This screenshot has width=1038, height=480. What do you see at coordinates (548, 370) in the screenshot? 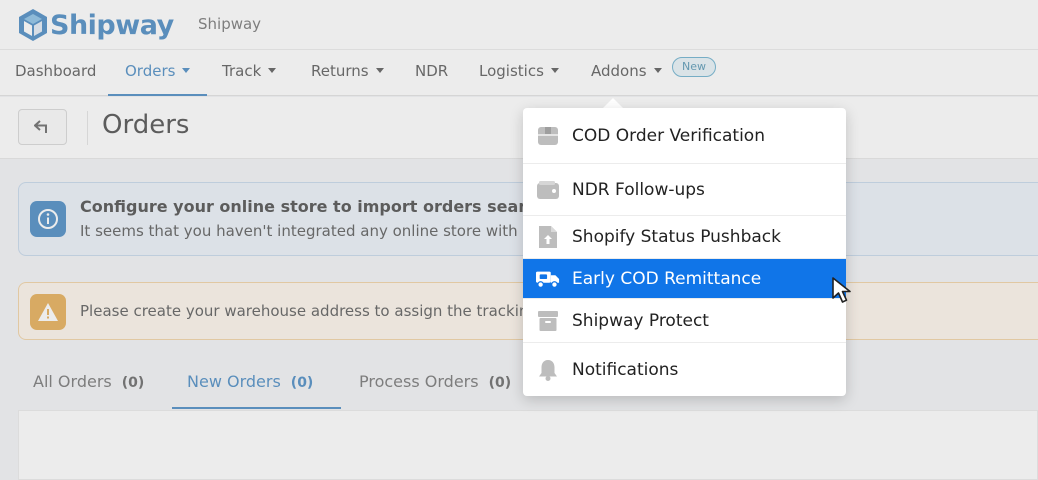
I see `bell-icon` at bounding box center [548, 370].